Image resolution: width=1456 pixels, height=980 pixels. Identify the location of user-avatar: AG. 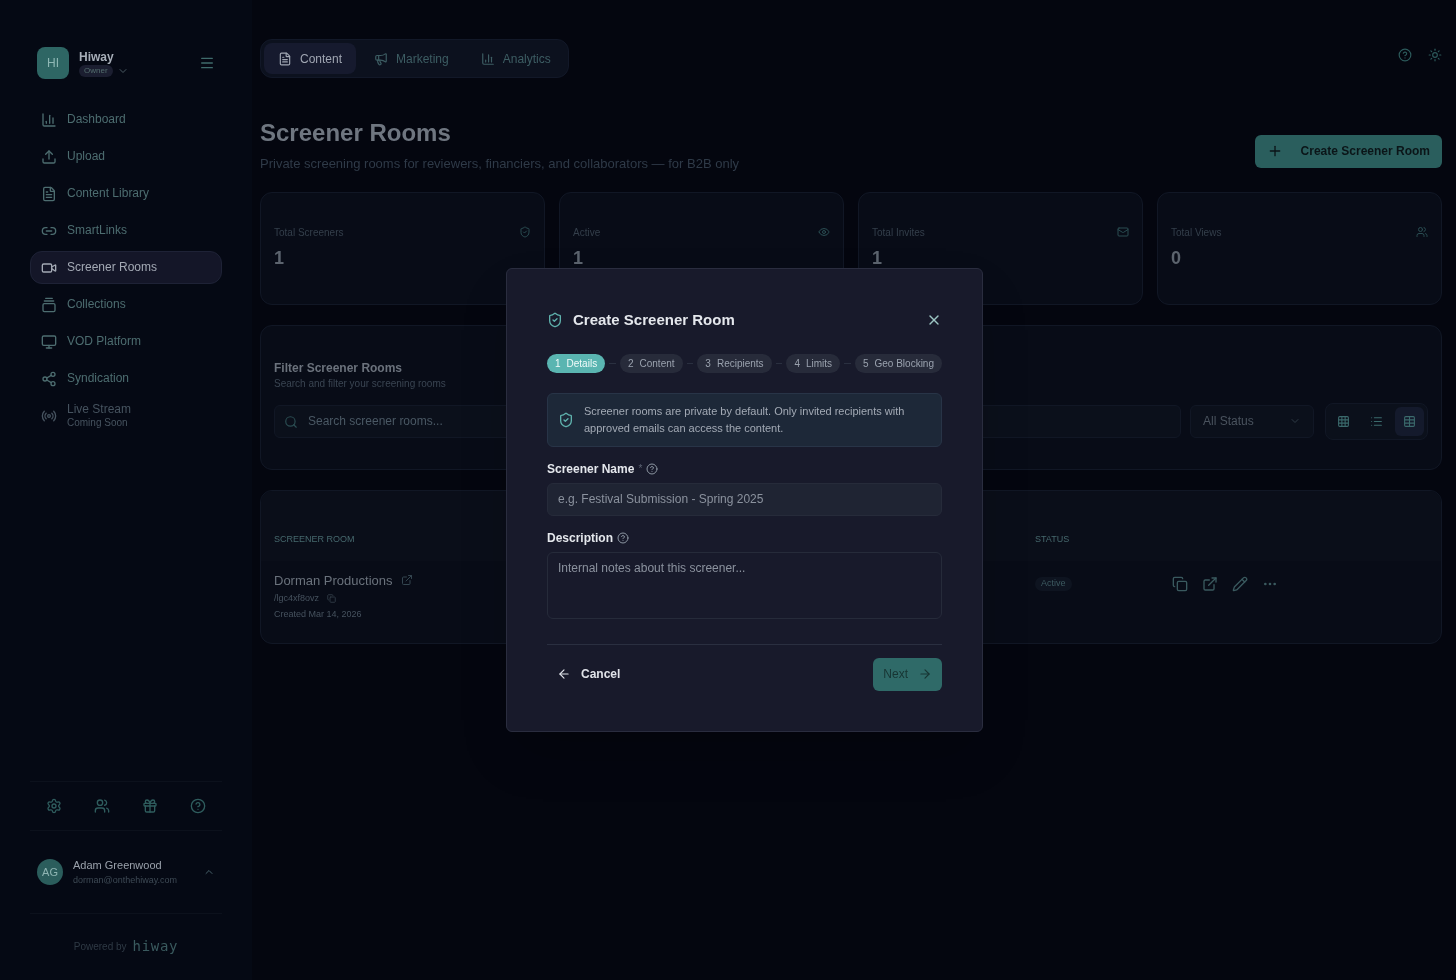
(50, 872).